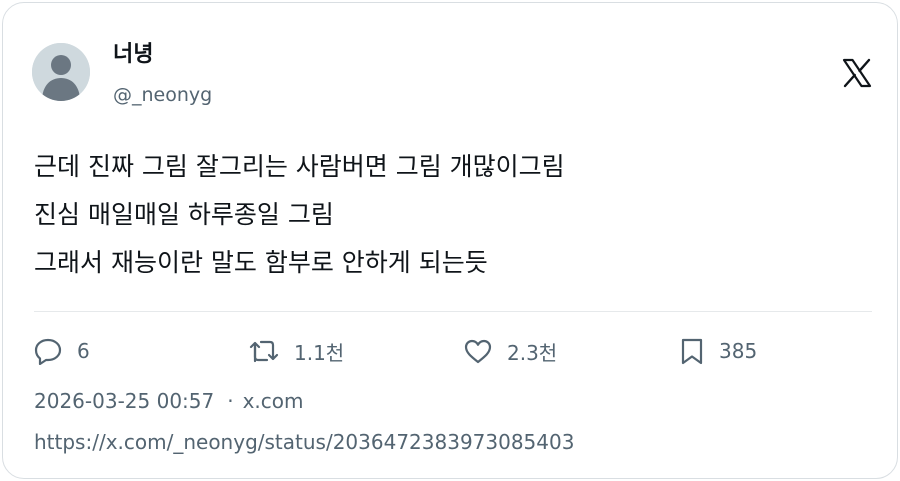  I want to click on bookmark-count: 385, so click(738, 351).